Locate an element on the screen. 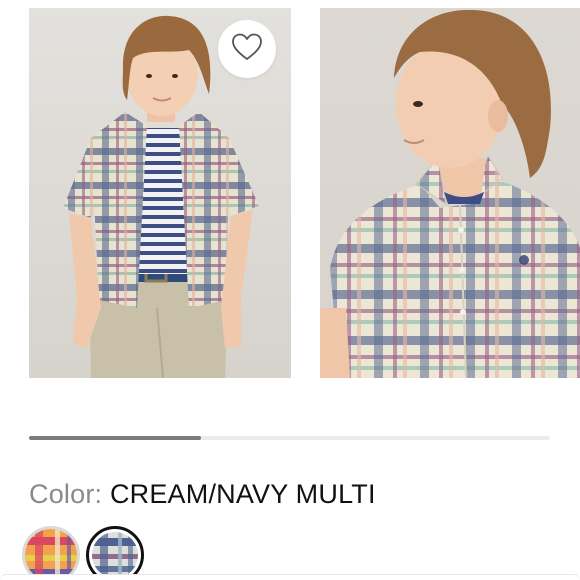 This screenshot has width=580, height=580. color-swatch-cream-navy-plaid is located at coordinates (115, 553).